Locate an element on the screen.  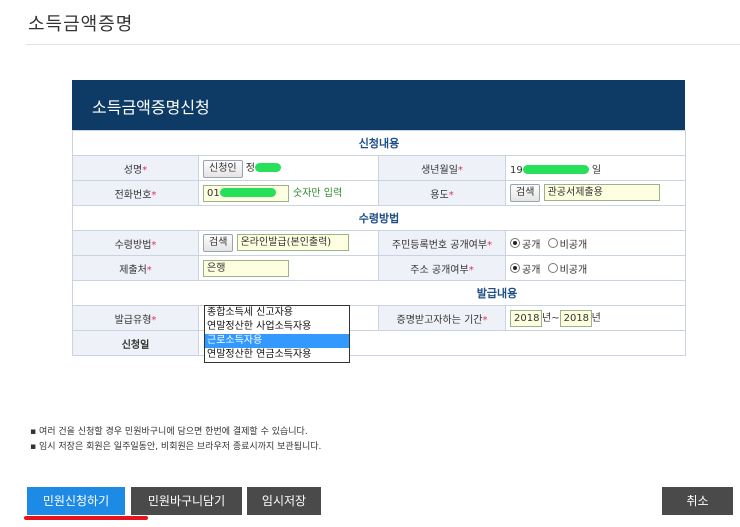
redacted-name is located at coordinates (268, 167).